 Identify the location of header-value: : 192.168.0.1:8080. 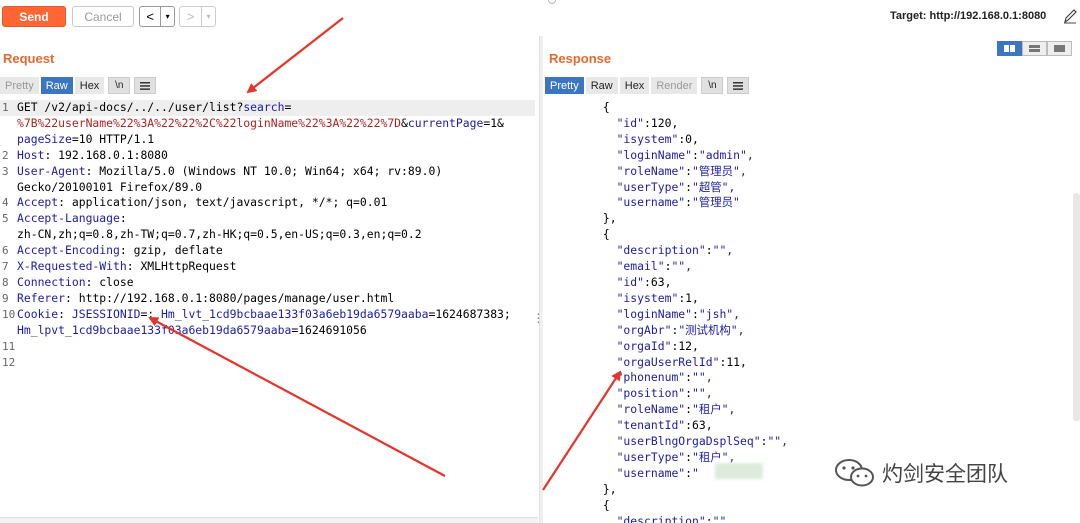
(106, 154).